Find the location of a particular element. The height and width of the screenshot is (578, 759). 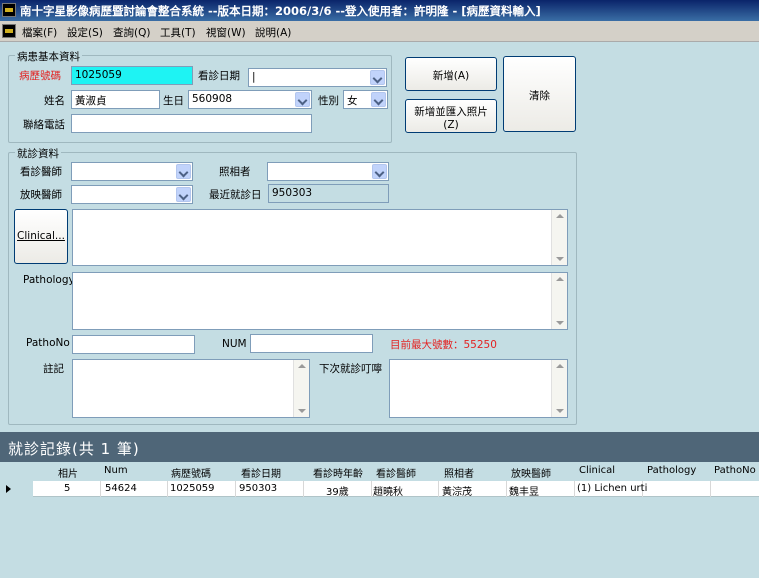

menu-file: 檔案(F) is located at coordinates (39, 32).